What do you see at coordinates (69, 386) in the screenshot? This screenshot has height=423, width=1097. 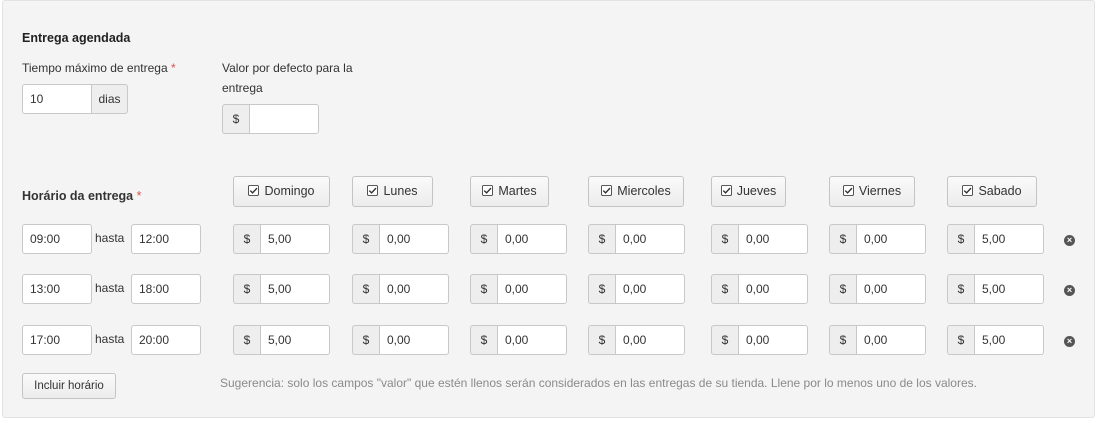 I see `add-schedule-button: Incluir horário` at bounding box center [69, 386].